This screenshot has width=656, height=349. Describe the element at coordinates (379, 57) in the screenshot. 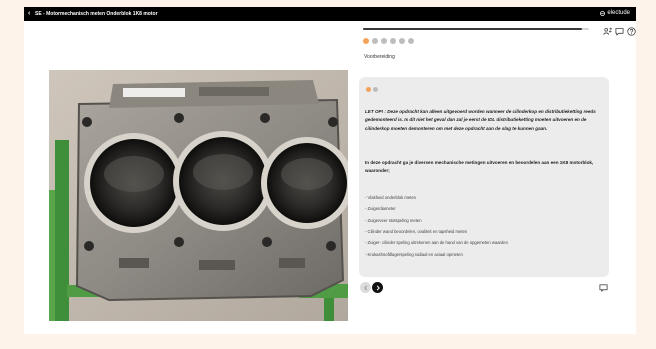

I see `step-label: Voorbereiding` at that location.